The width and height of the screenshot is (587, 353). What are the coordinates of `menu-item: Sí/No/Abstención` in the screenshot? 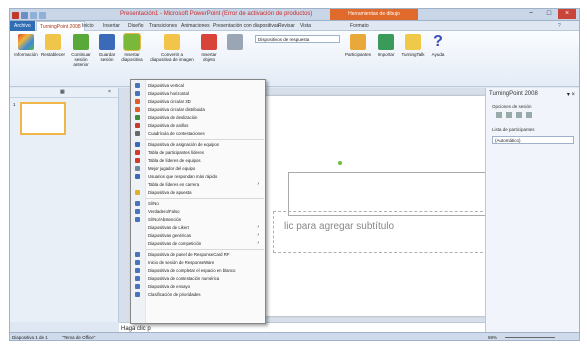 It's located at (198, 219).